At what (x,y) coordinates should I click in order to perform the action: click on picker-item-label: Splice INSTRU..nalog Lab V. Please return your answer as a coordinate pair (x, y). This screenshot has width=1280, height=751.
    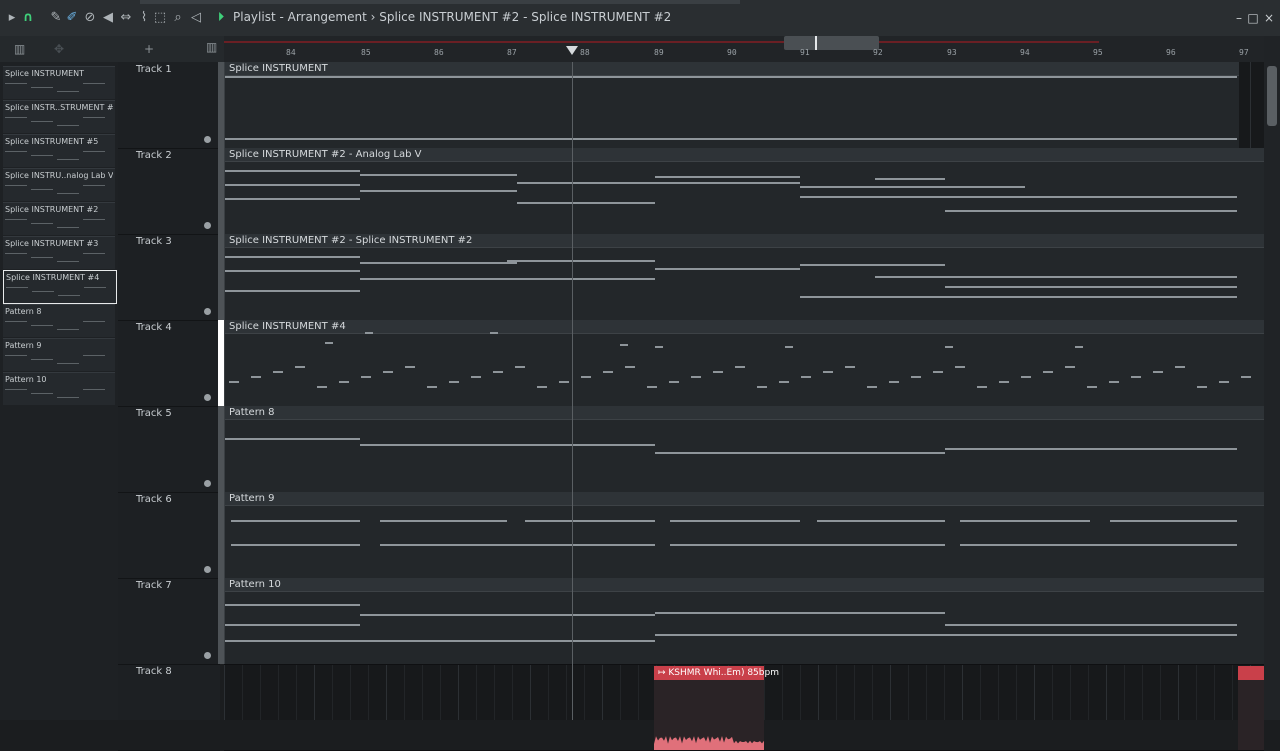
    Looking at the image, I should click on (59, 175).